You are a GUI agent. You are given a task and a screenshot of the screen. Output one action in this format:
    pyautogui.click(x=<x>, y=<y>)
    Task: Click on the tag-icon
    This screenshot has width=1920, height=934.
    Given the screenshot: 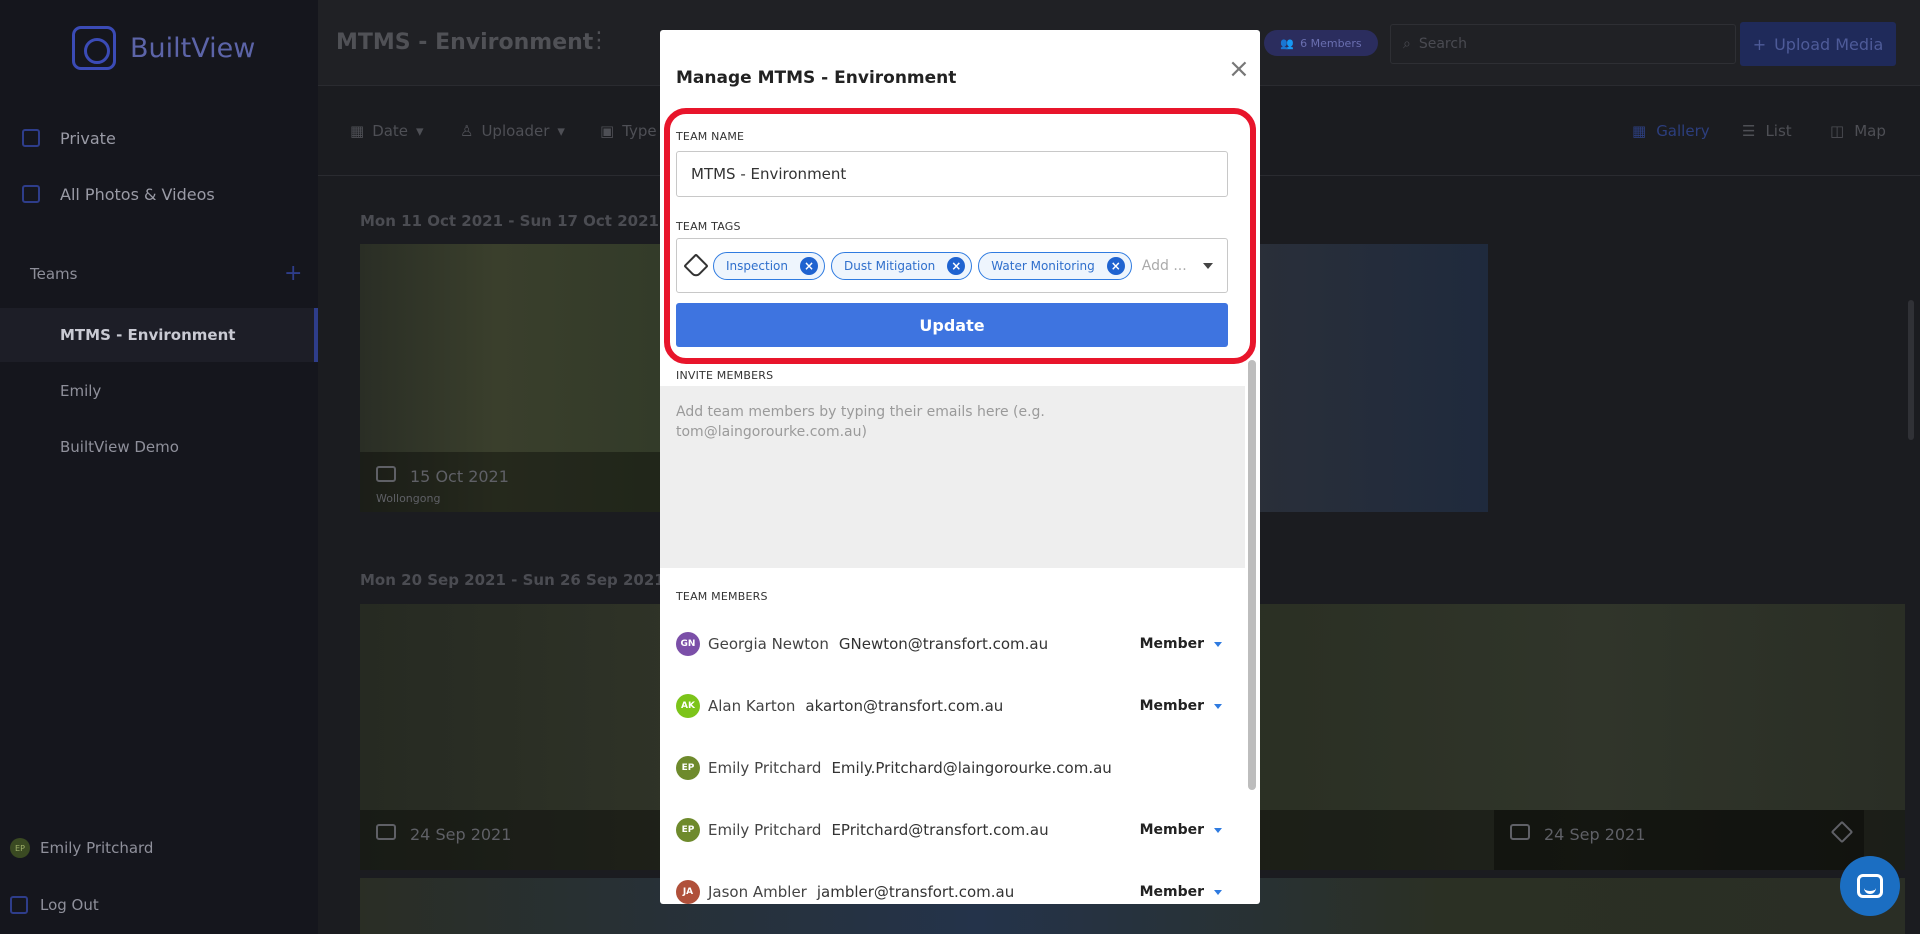 What is the action you would take?
    pyautogui.click(x=1842, y=832)
    